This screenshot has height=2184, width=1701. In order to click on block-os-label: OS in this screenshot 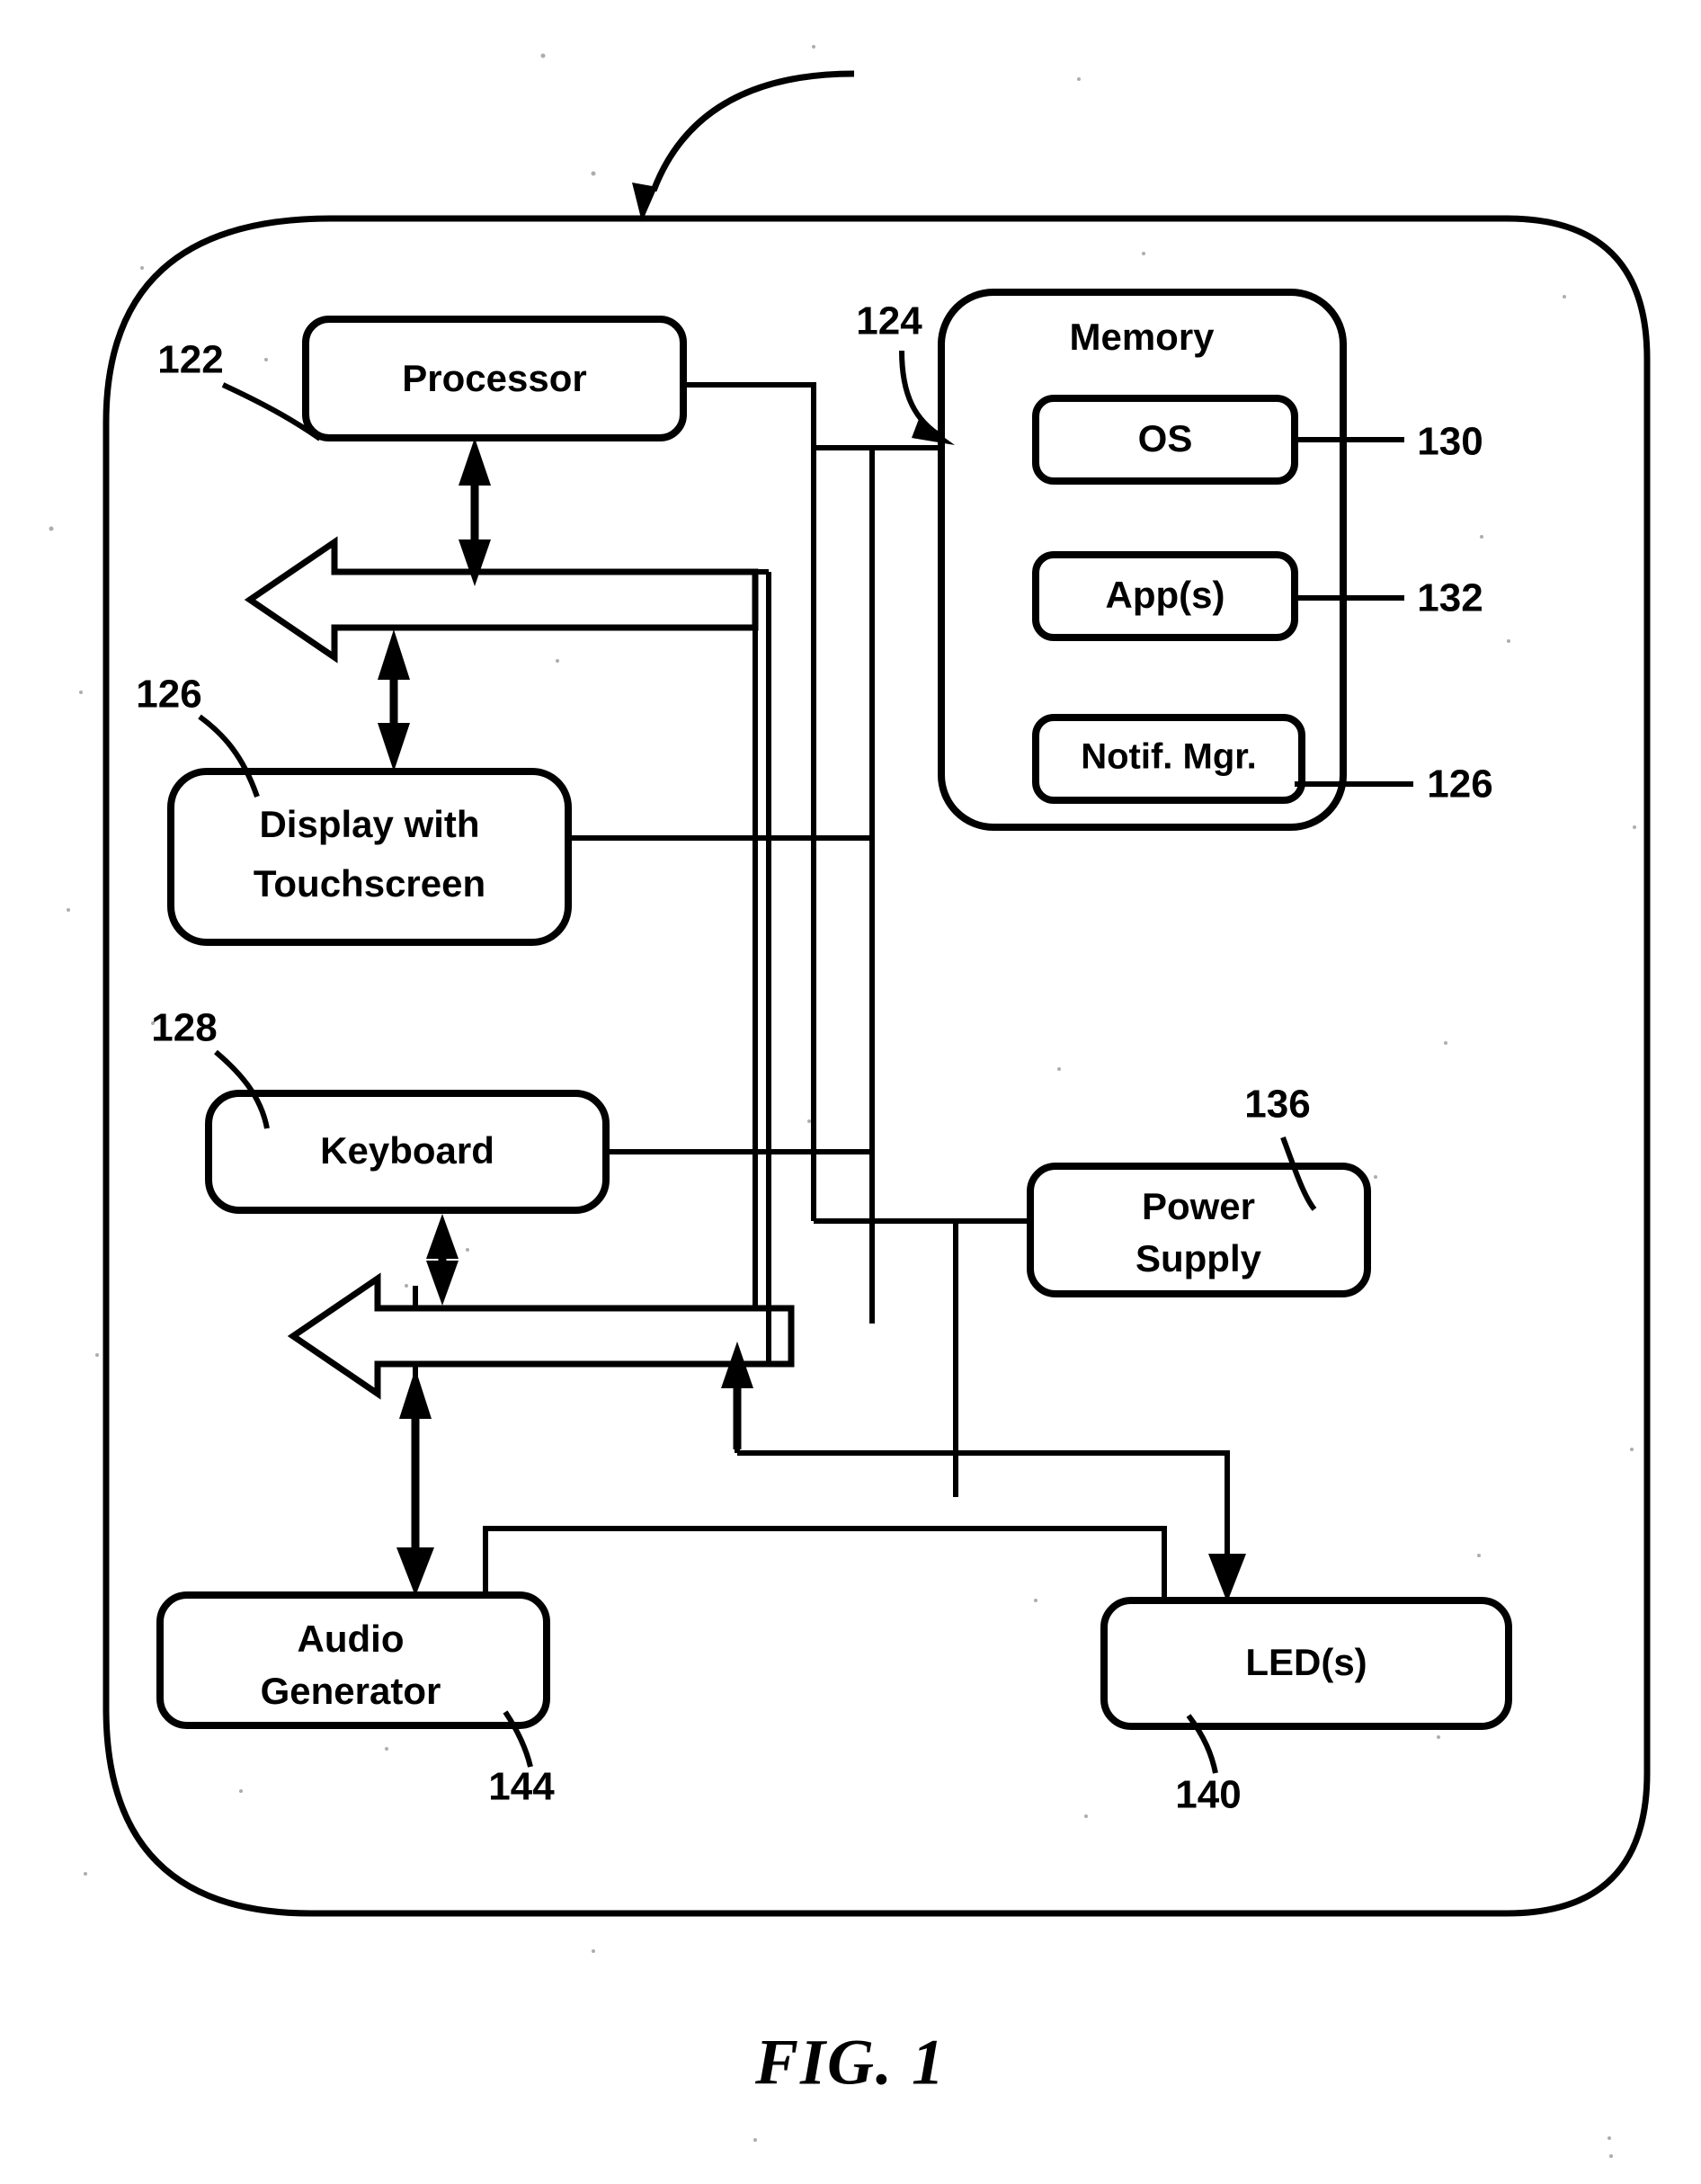, I will do `click(1165, 438)`.